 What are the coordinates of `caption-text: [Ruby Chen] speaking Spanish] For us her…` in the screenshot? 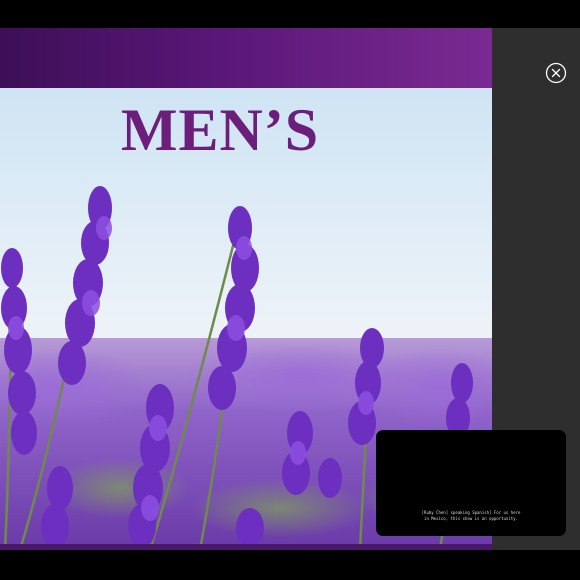 It's located at (471, 515).